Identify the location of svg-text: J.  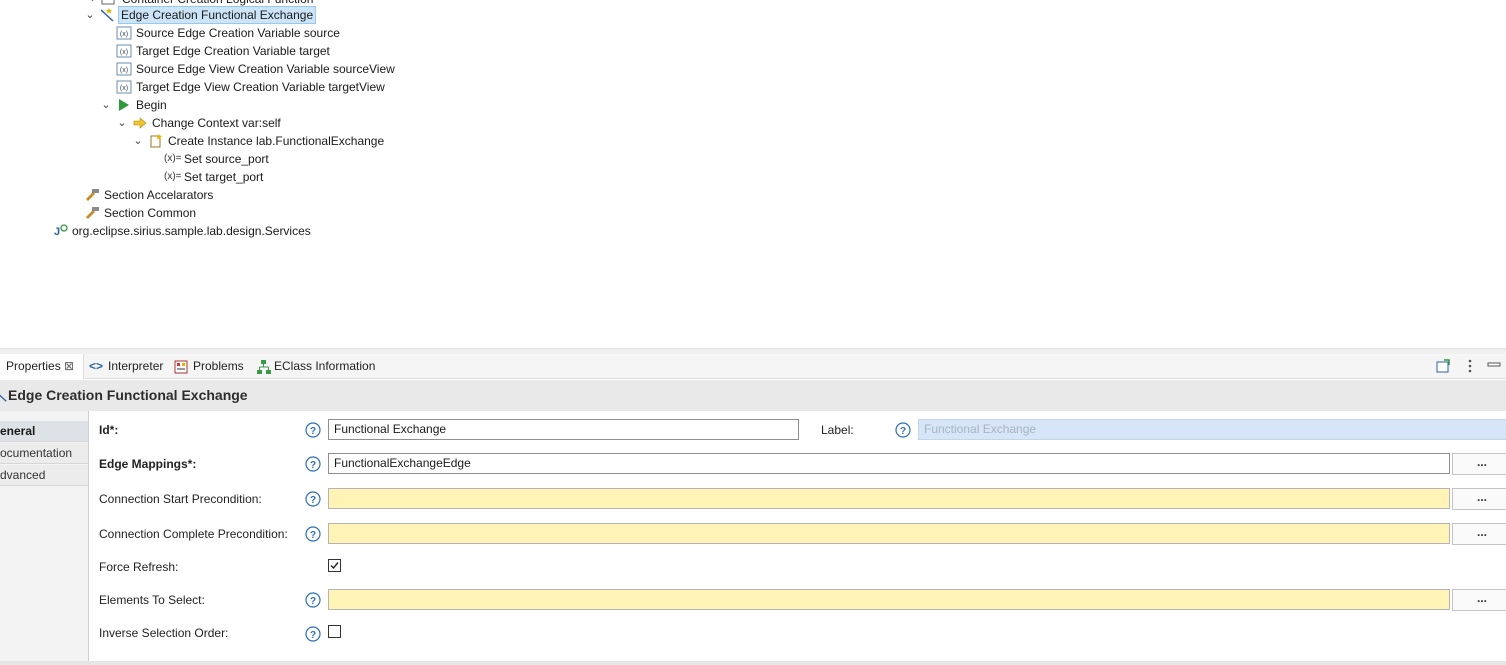
(57, 232).